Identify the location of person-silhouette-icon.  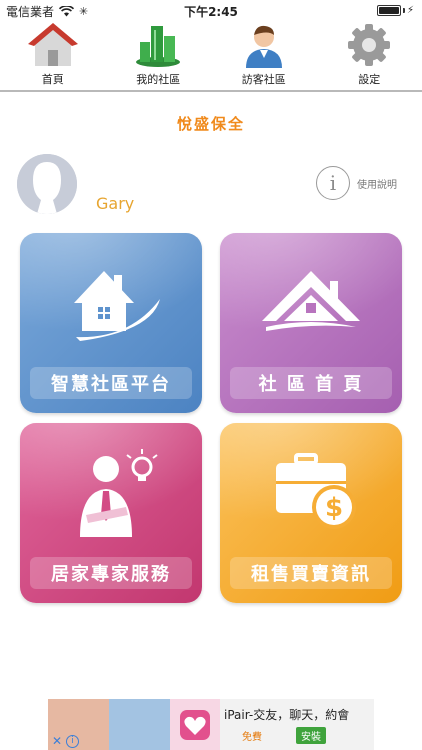
(47, 184).